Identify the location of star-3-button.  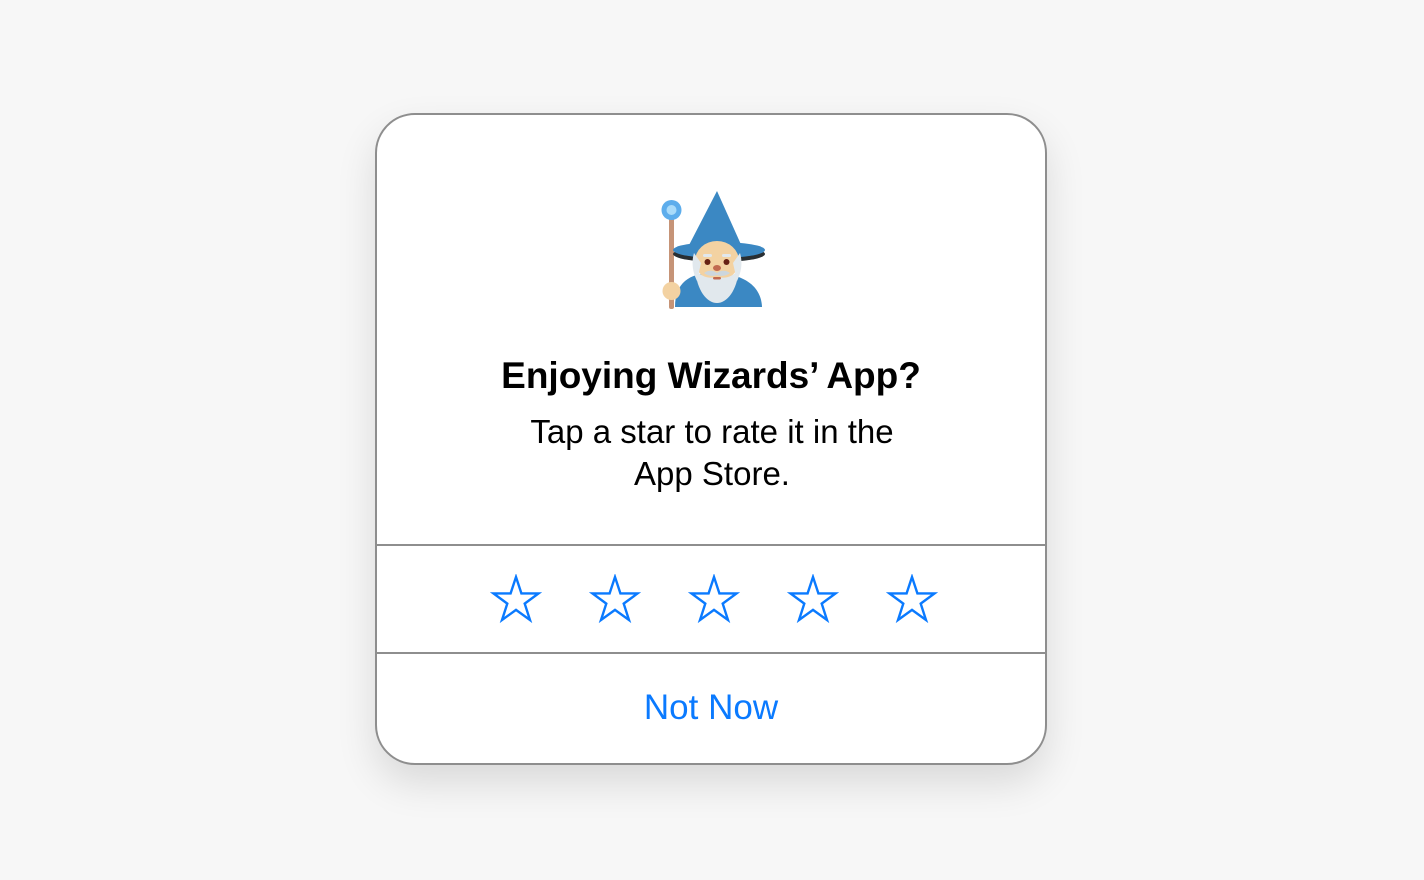
(714, 600).